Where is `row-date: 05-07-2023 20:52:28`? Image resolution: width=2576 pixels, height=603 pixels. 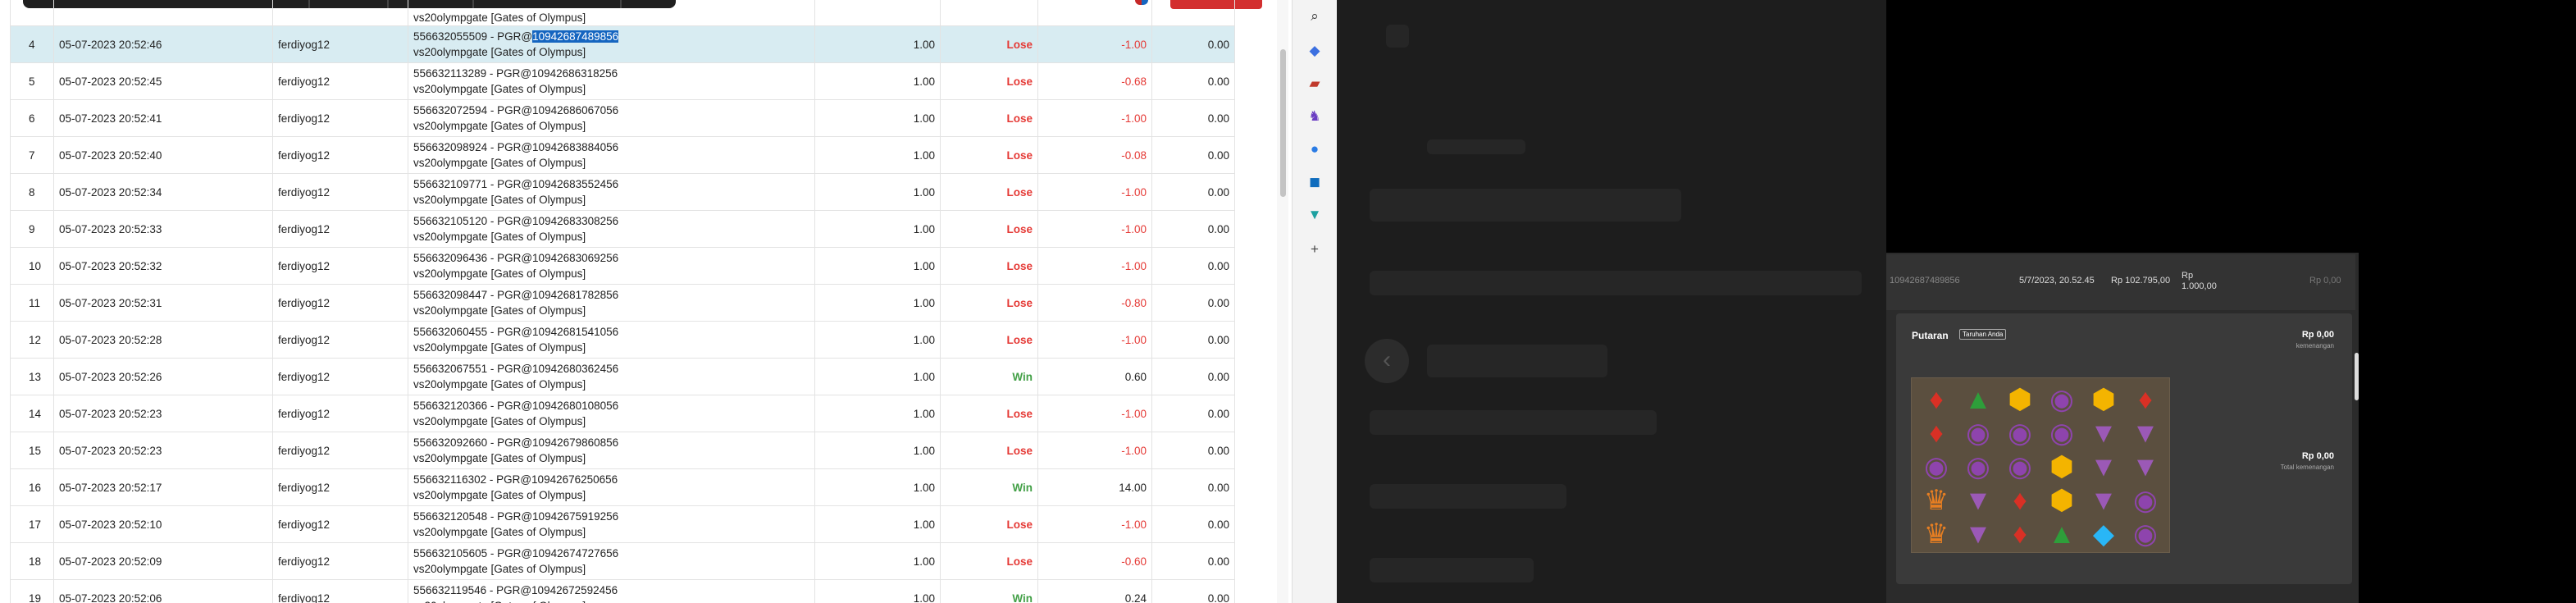
row-date: 05-07-2023 20:52:28 is located at coordinates (163, 340).